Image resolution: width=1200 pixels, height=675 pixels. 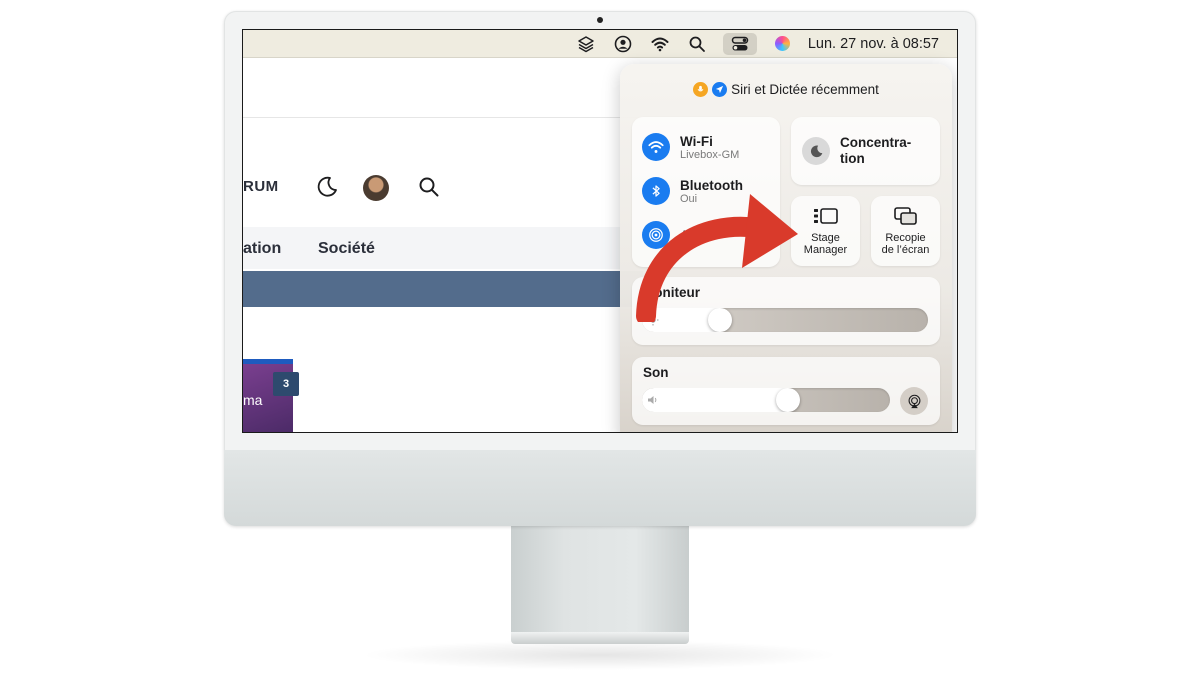 What do you see at coordinates (600, 638) in the screenshot?
I see `imac-stand-foot` at bounding box center [600, 638].